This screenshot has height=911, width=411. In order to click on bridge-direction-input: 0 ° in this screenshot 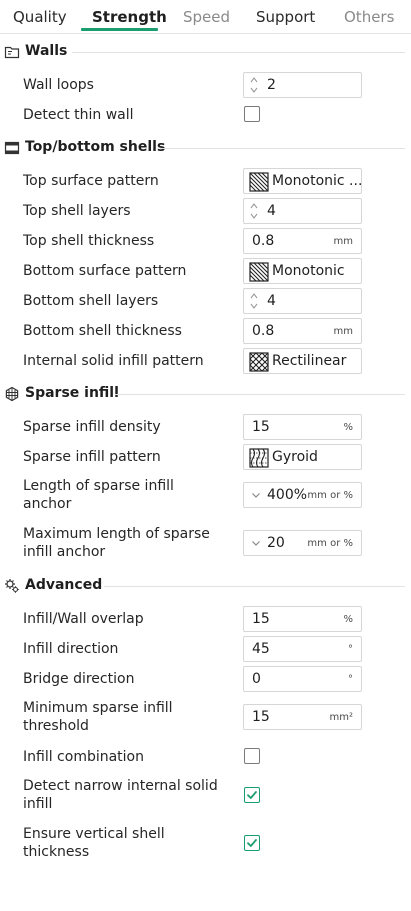, I will do `click(302, 679)`.